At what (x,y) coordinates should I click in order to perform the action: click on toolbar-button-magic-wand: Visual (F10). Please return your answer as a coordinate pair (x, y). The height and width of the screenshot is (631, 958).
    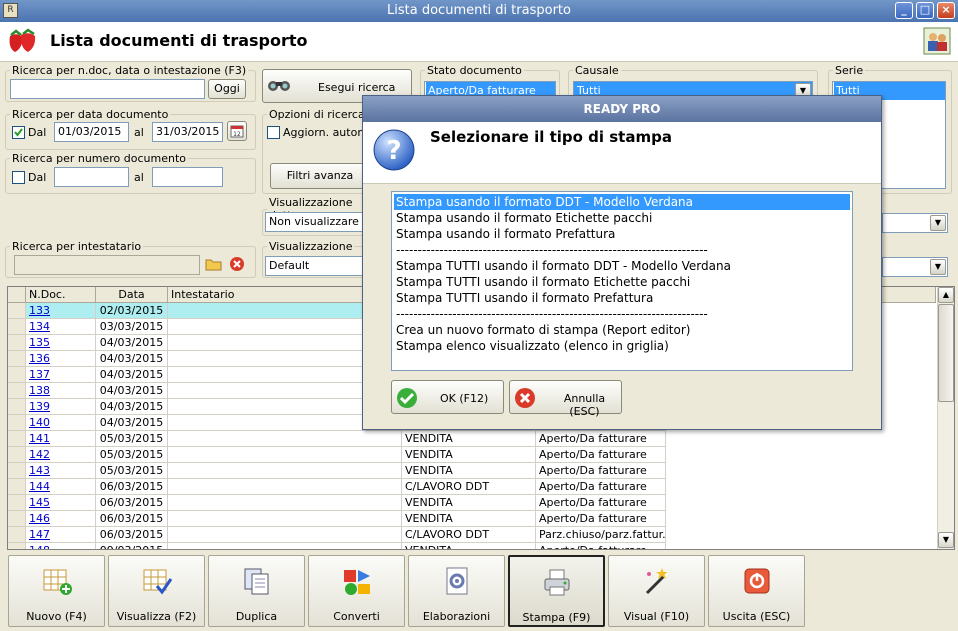
    Looking at the image, I should click on (656, 591).